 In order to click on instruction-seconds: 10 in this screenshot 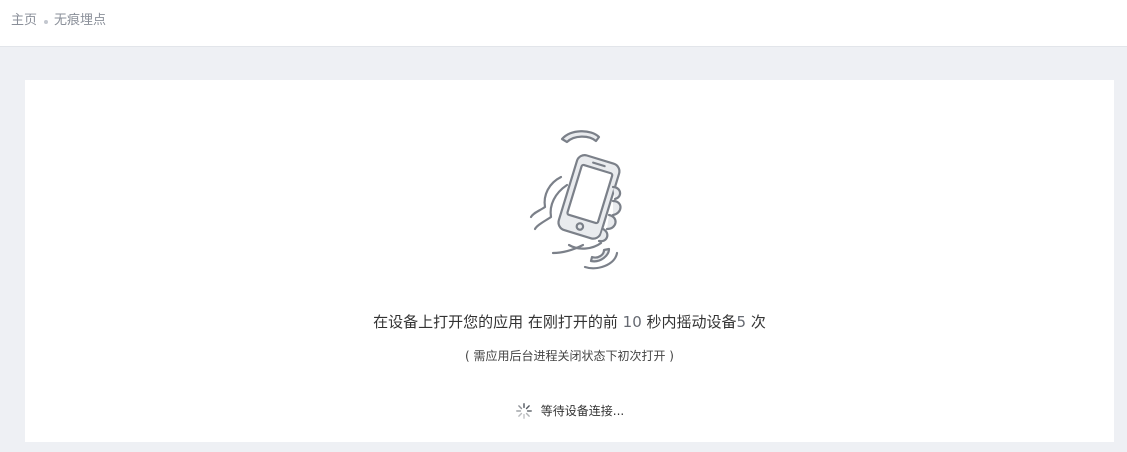, I will do `click(632, 322)`.